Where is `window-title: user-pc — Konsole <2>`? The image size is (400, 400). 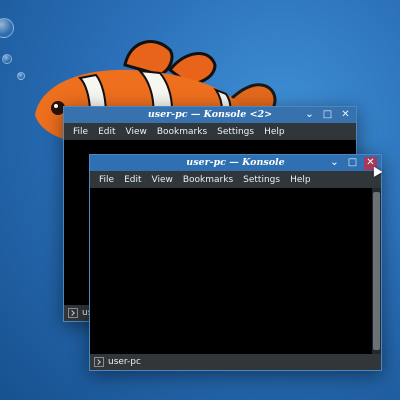 window-title: user-pc — Konsole <2> is located at coordinates (210, 114).